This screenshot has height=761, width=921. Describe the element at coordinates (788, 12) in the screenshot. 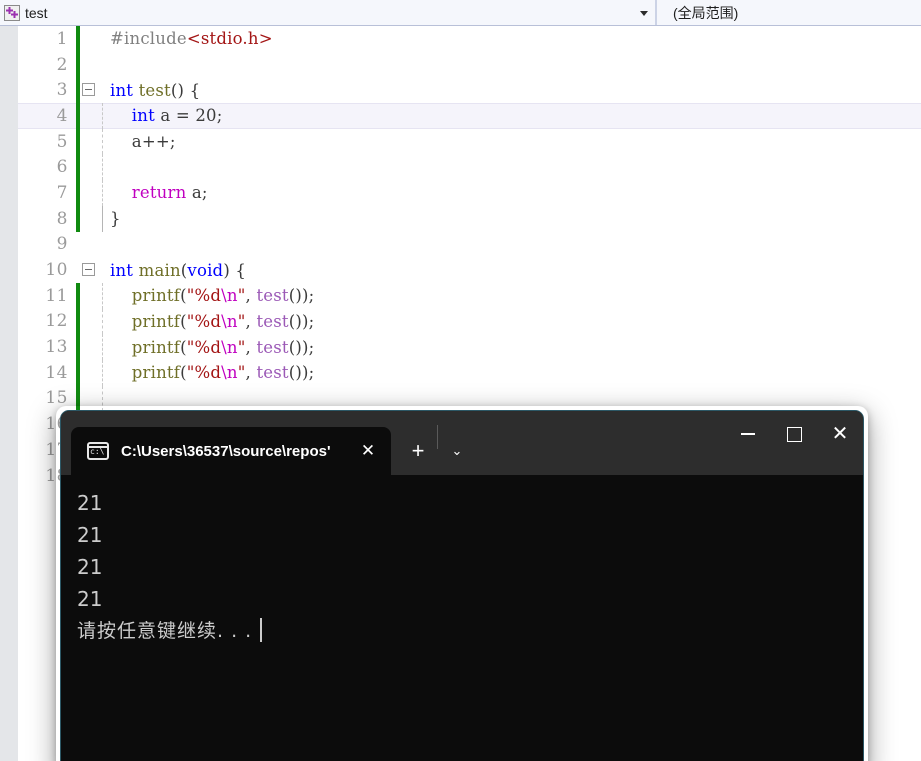

I see `scope-dropdown: (全局范围)` at that location.